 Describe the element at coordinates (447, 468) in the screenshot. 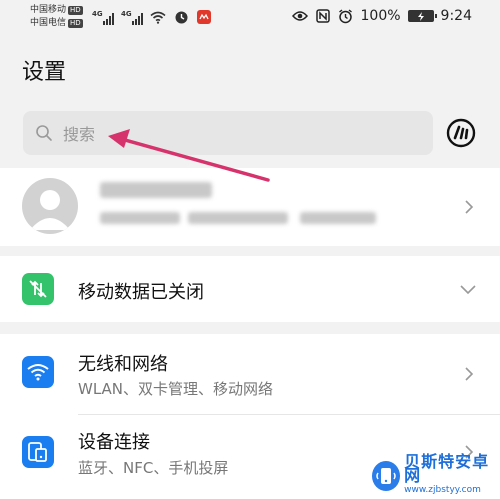

I see `watermark-name: 贝斯特安卓网` at that location.